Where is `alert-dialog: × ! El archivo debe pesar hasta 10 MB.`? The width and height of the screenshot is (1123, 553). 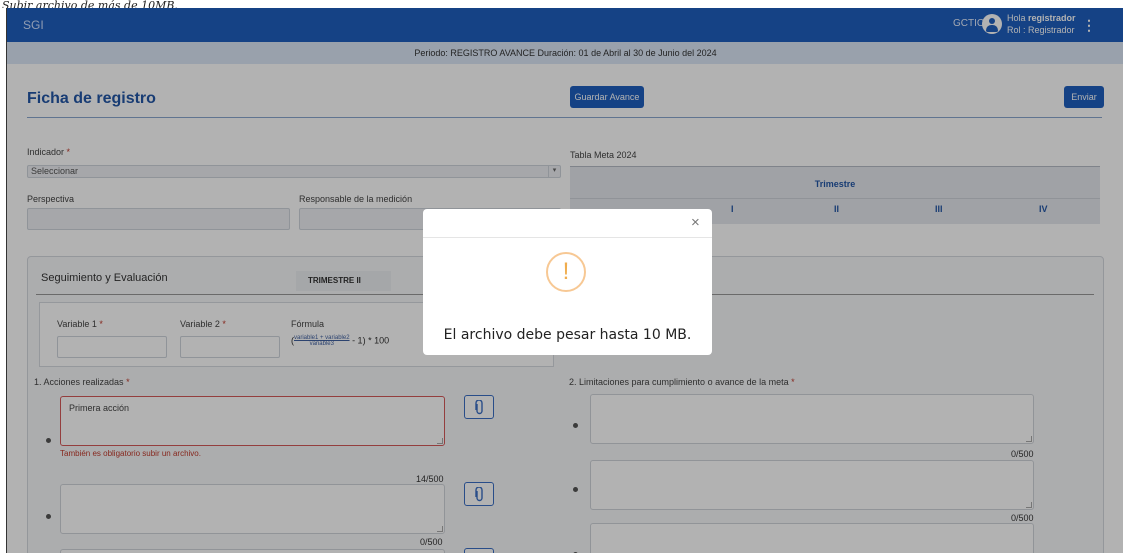 alert-dialog: × ! El archivo debe pesar hasta 10 MB. is located at coordinates (567, 282).